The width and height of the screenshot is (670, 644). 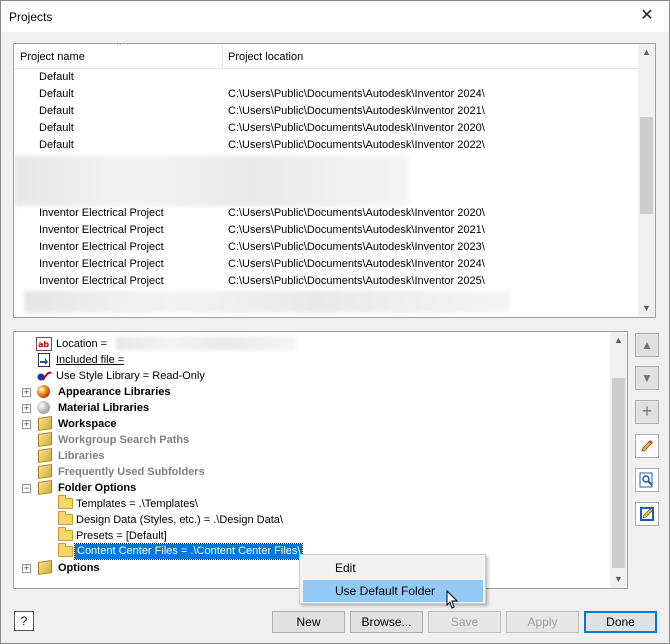 I want to click on edit-file-button, so click(x=647, y=514).